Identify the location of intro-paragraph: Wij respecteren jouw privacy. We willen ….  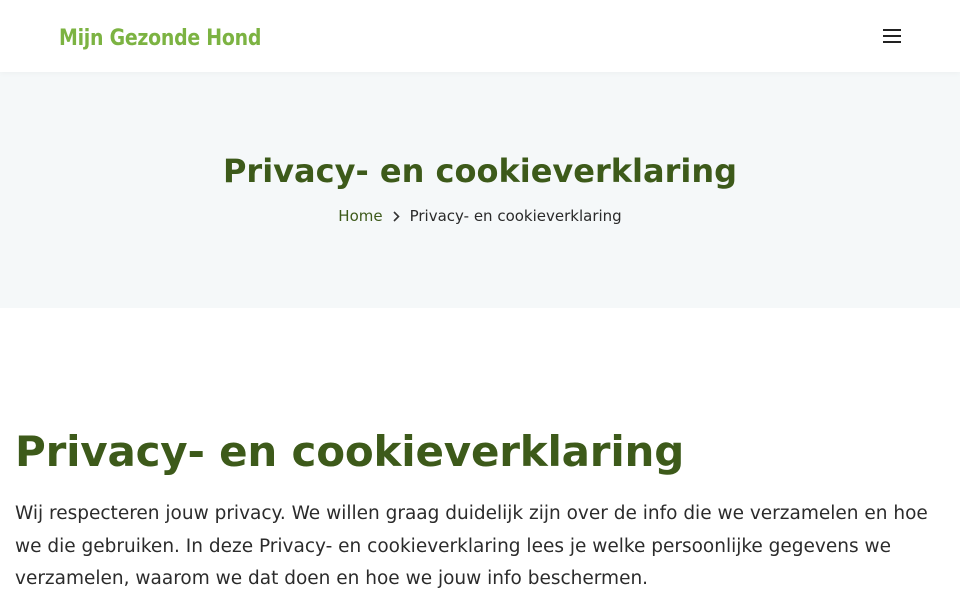
(471, 546).